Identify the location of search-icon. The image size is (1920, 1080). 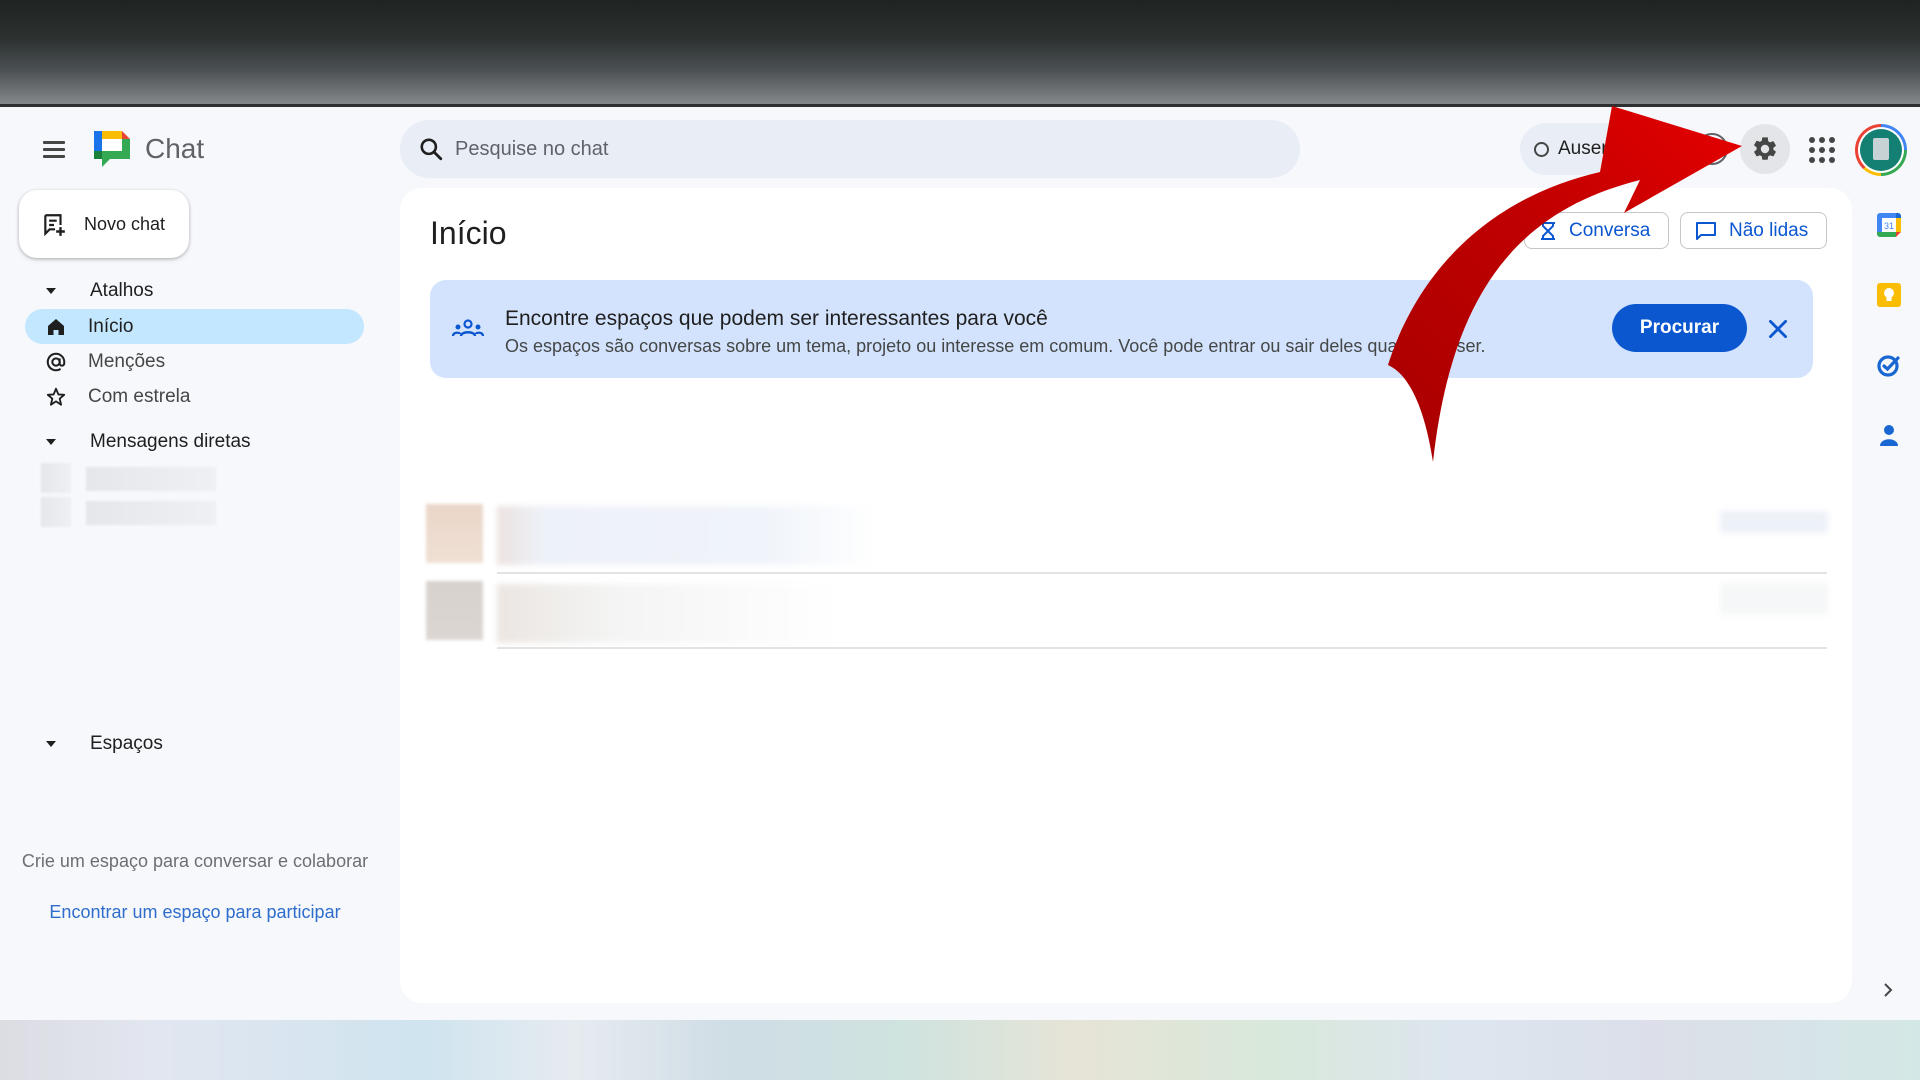
(431, 149).